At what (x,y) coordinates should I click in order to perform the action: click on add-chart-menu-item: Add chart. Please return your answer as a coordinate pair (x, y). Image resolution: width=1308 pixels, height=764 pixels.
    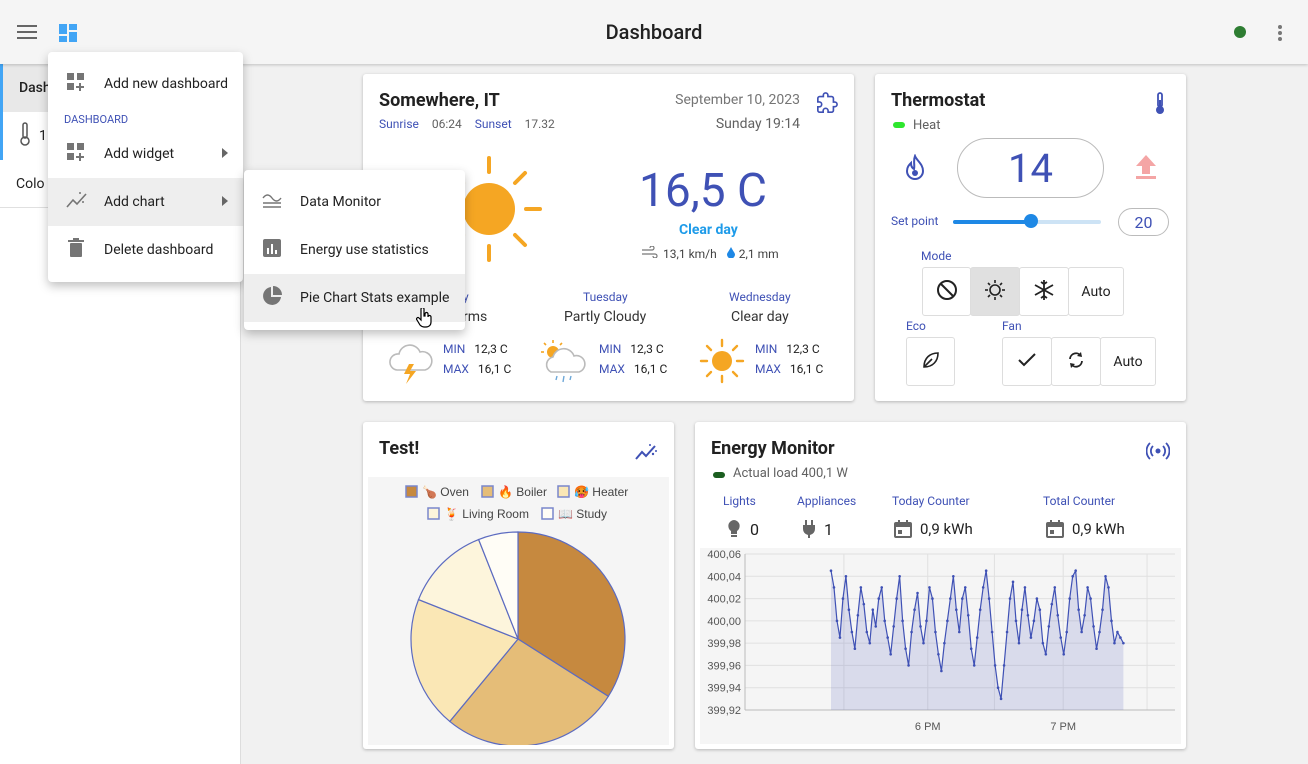
    Looking at the image, I should click on (145, 202).